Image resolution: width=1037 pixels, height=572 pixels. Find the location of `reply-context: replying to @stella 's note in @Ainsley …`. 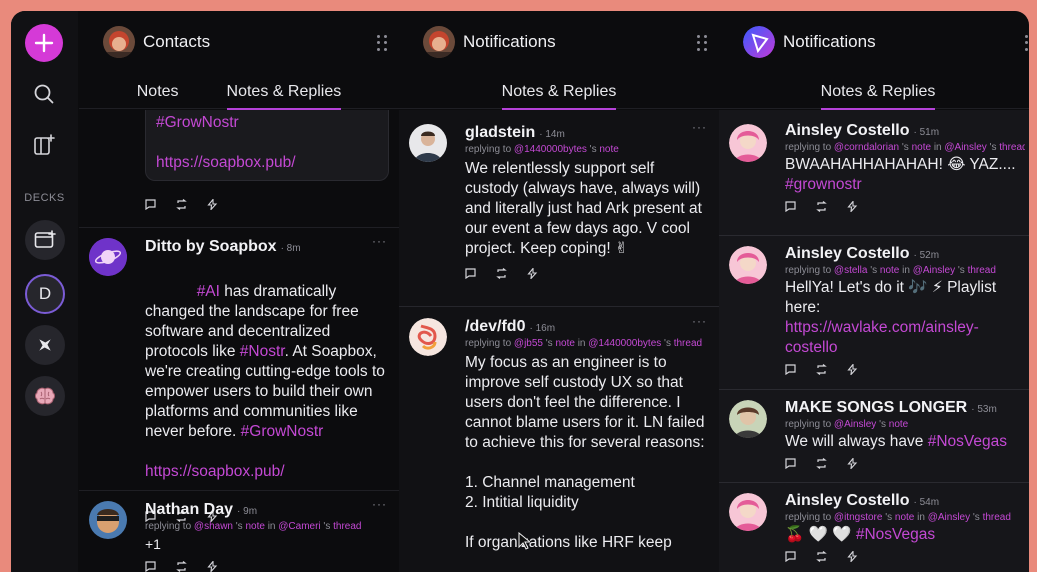

reply-context: replying to @stella 's note in @Ainsley … is located at coordinates (890, 270).